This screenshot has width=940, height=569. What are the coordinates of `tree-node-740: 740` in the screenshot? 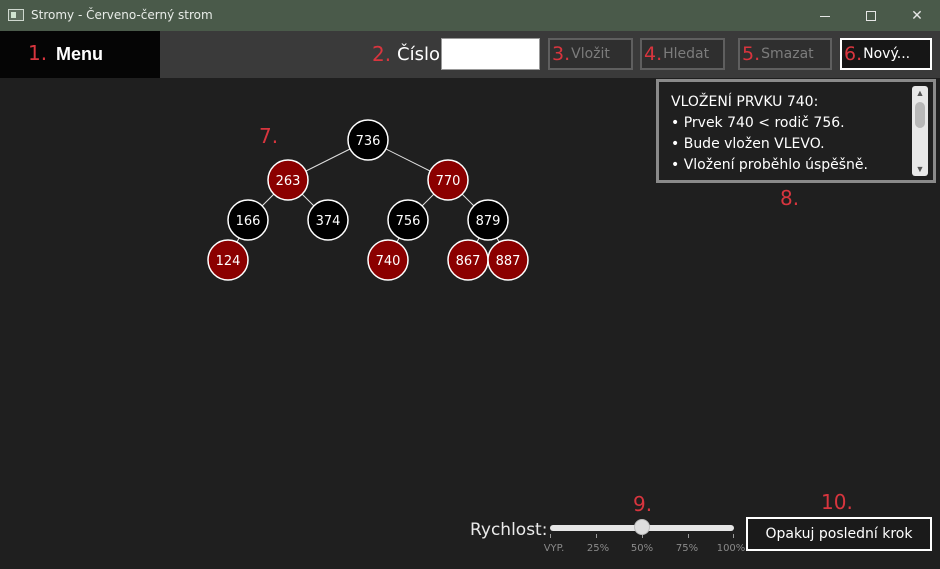 It's located at (388, 260).